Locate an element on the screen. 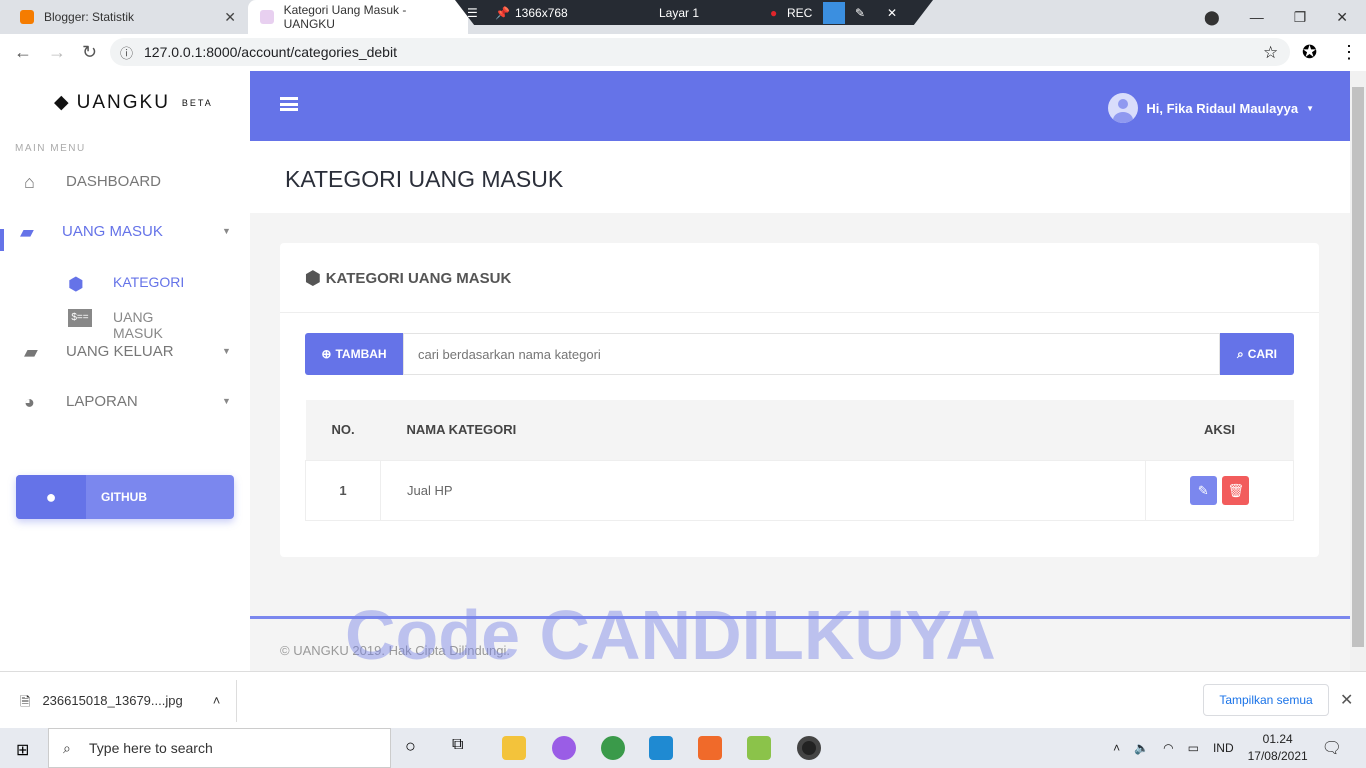 This screenshot has height=768, width=1366. scrollbar-thumb is located at coordinates (1358, 367).